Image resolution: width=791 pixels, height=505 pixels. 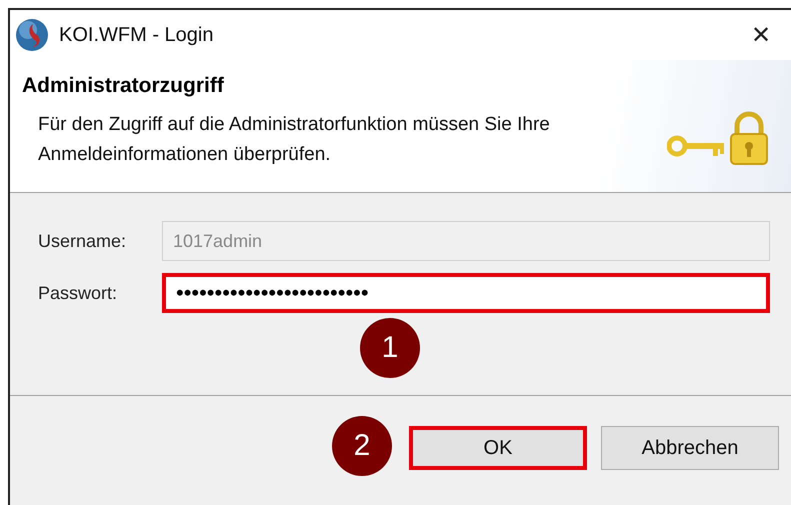 What do you see at coordinates (123, 86) in the screenshot?
I see `header-title: Administratorzugriff` at bounding box center [123, 86].